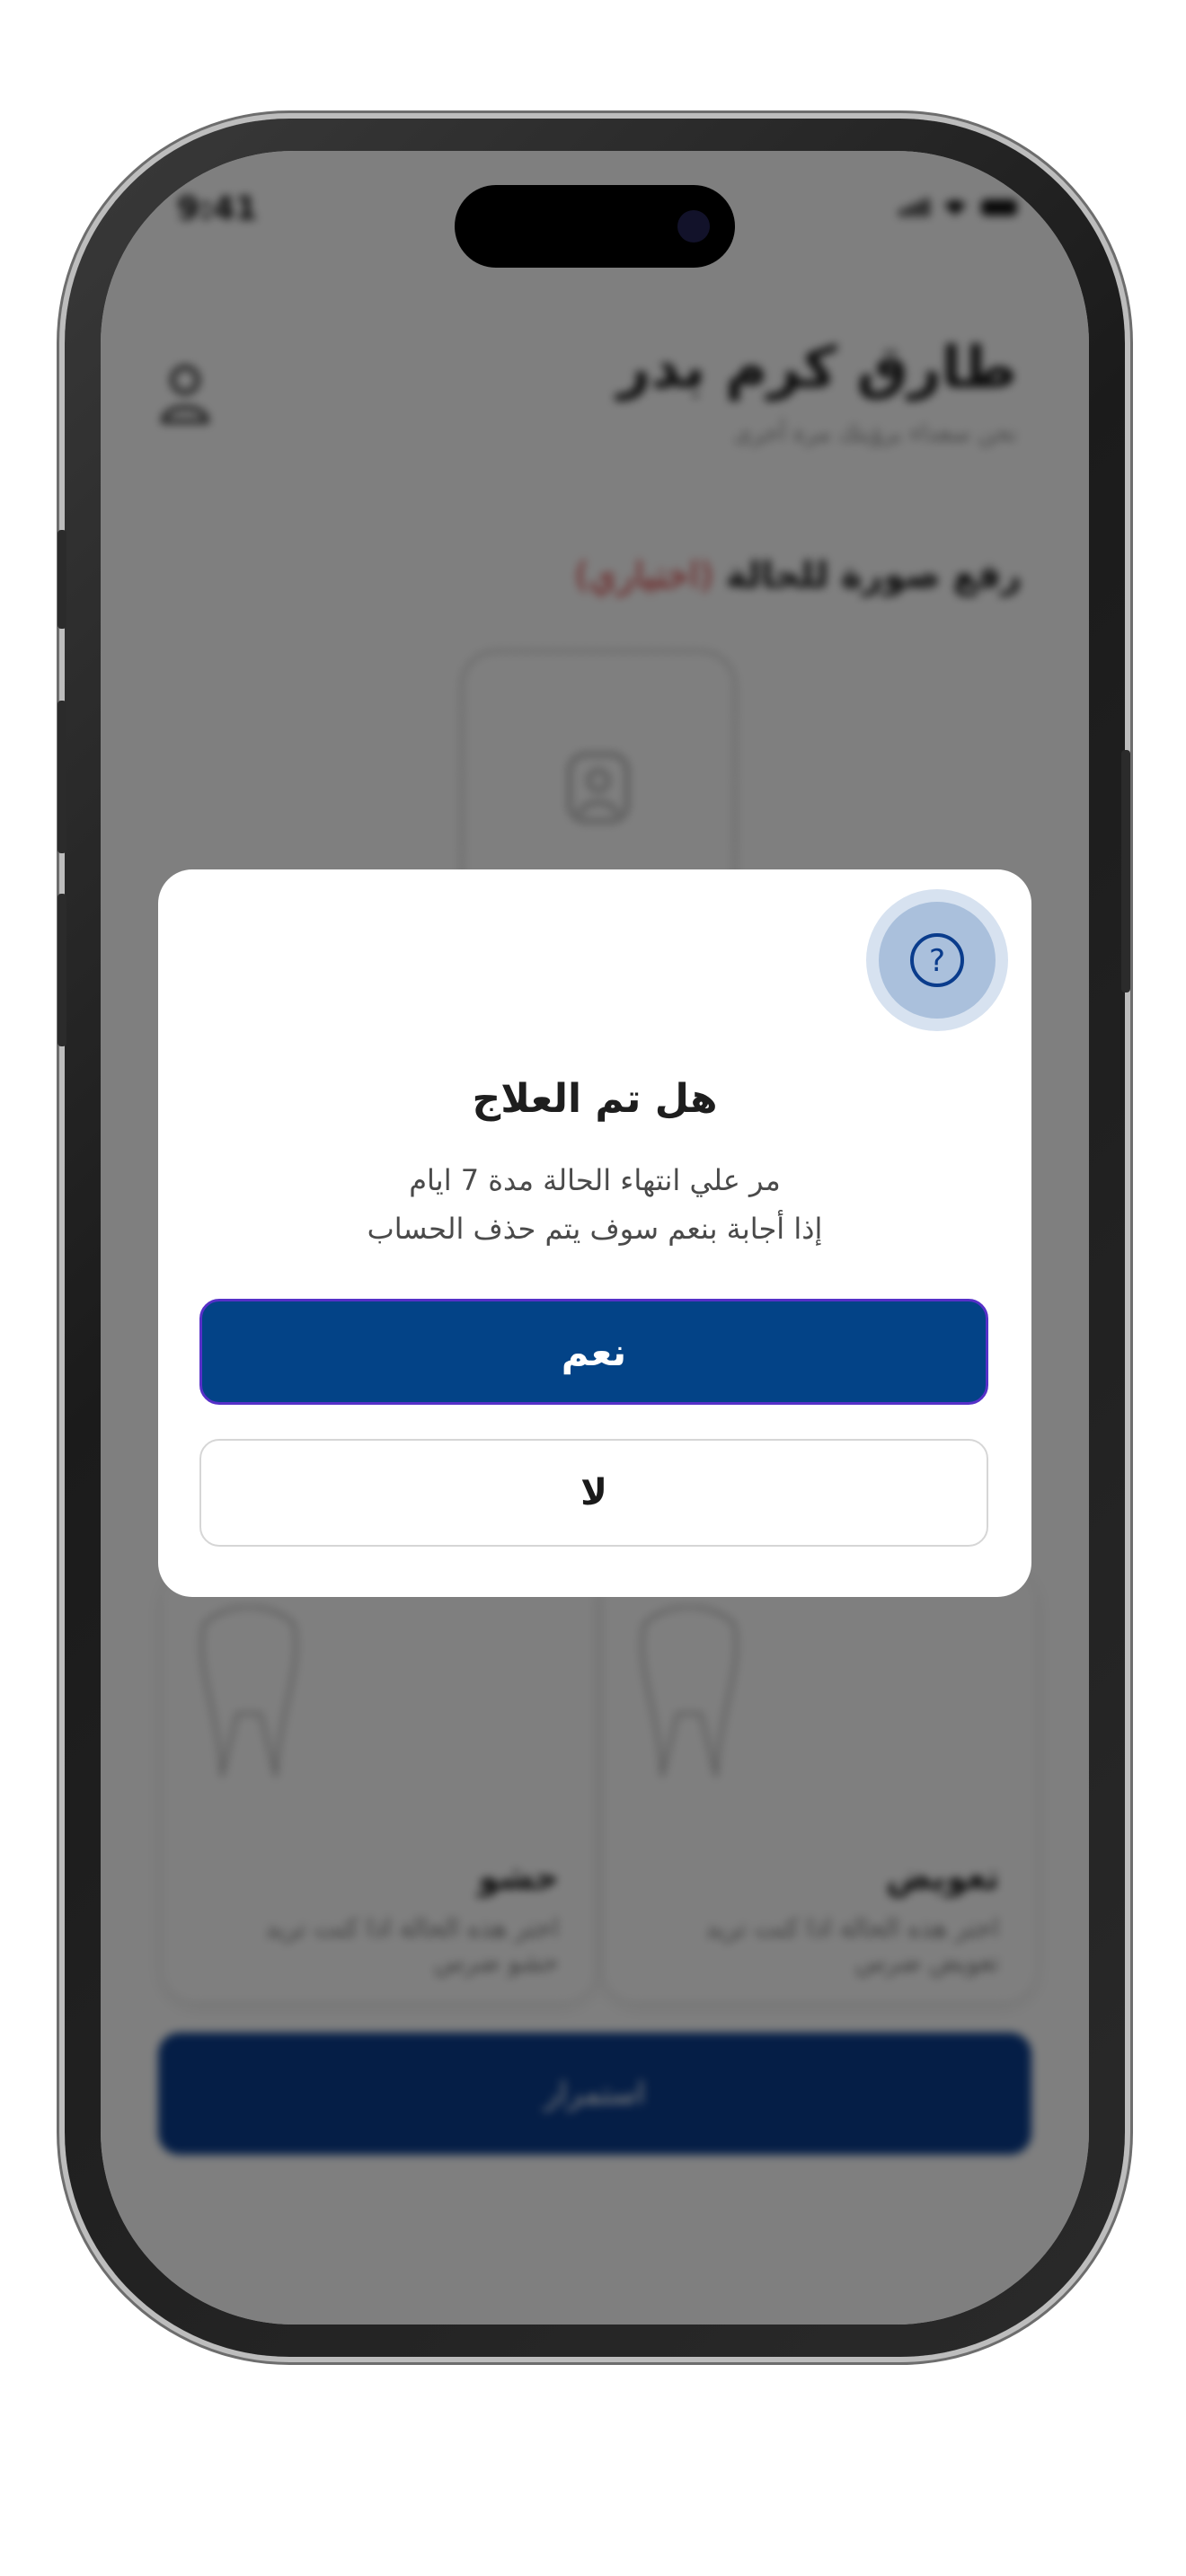 The height and width of the screenshot is (2576, 1186). Describe the element at coordinates (595, 1180) in the screenshot. I see `dialog-message-line1: مر علي انتهاء الحالة مدة 7 ايام` at that location.